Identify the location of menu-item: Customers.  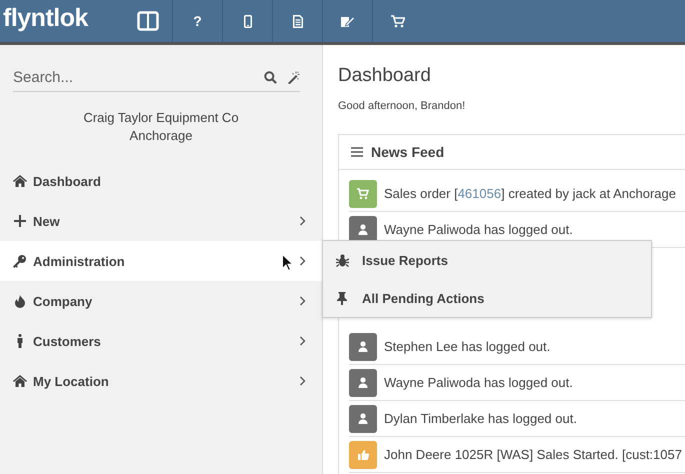
(161, 341).